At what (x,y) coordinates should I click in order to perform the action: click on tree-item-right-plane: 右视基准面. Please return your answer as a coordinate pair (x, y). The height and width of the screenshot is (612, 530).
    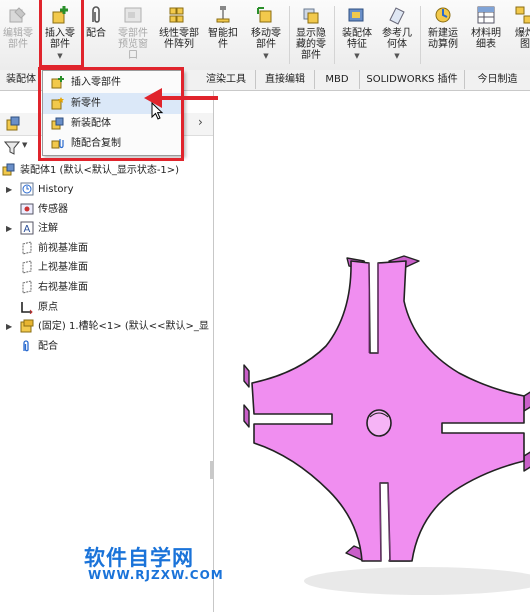
    Looking at the image, I should click on (54, 288).